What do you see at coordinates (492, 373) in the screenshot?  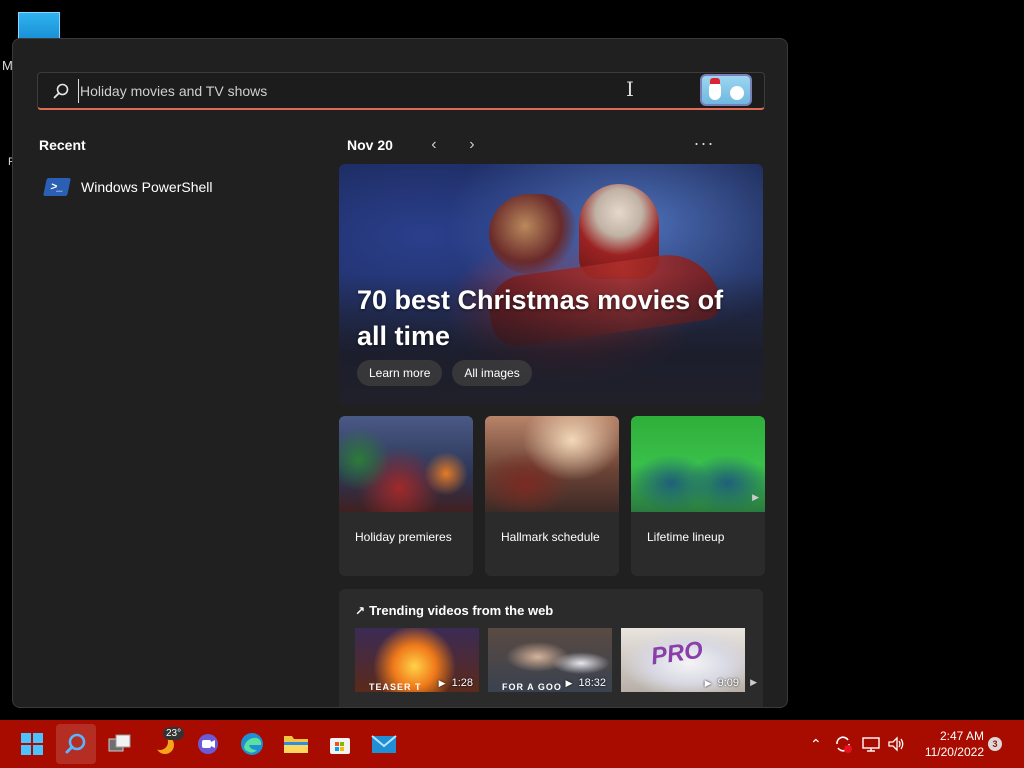 I see `all-images-button: All images` at bounding box center [492, 373].